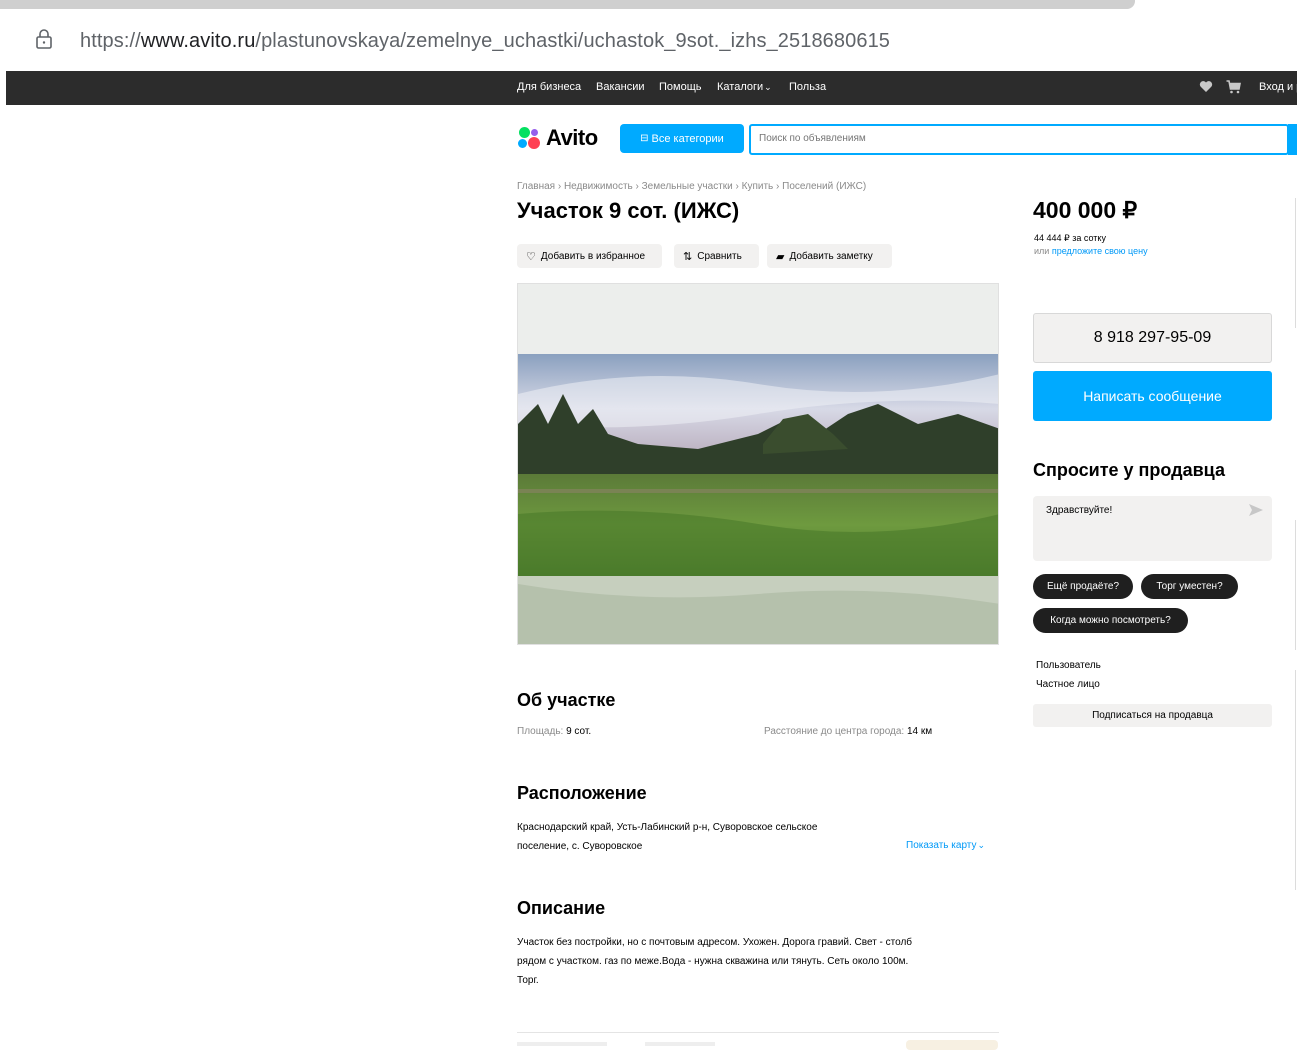  Describe the element at coordinates (580, 846) in the screenshot. I see `address-line-2: поселение, с. Суворовское` at that location.